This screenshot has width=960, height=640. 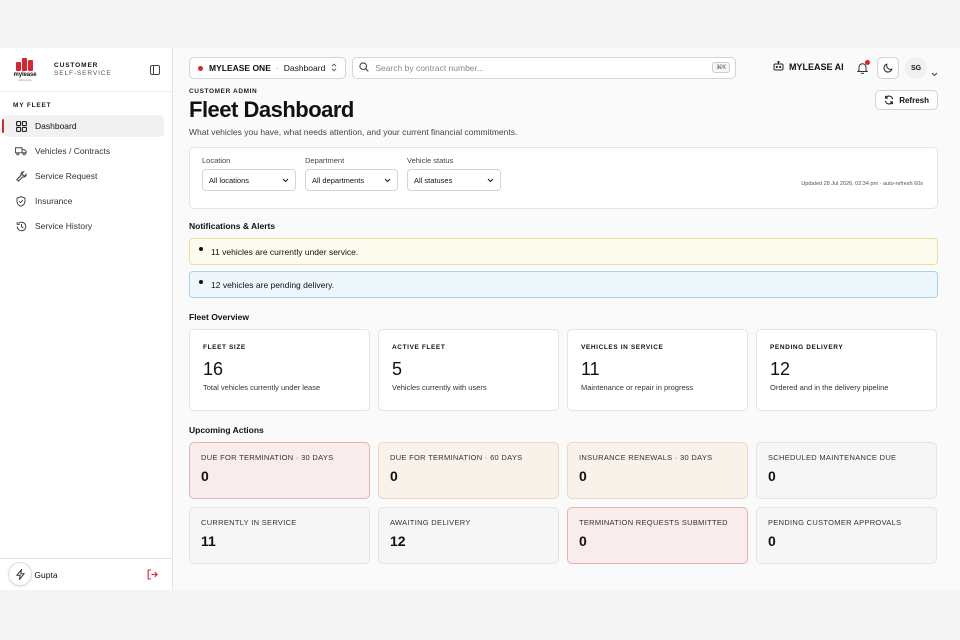 I want to click on stat-value: 16, so click(x=213, y=369).